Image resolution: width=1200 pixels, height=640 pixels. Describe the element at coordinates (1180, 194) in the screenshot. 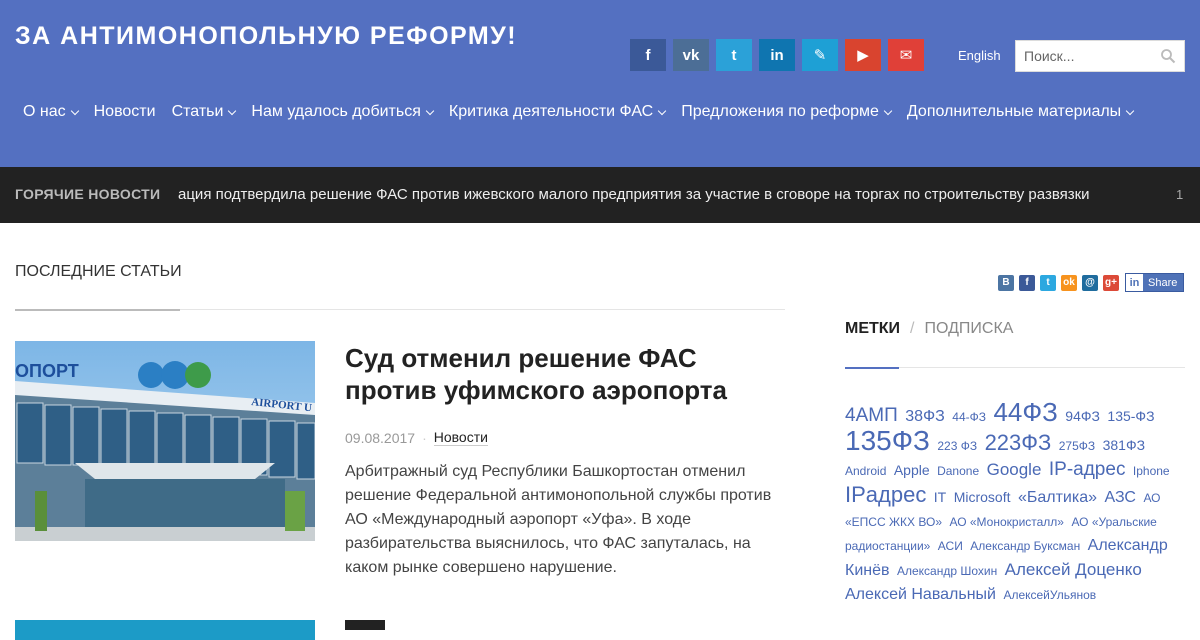

I see `ticker-next: 1` at that location.